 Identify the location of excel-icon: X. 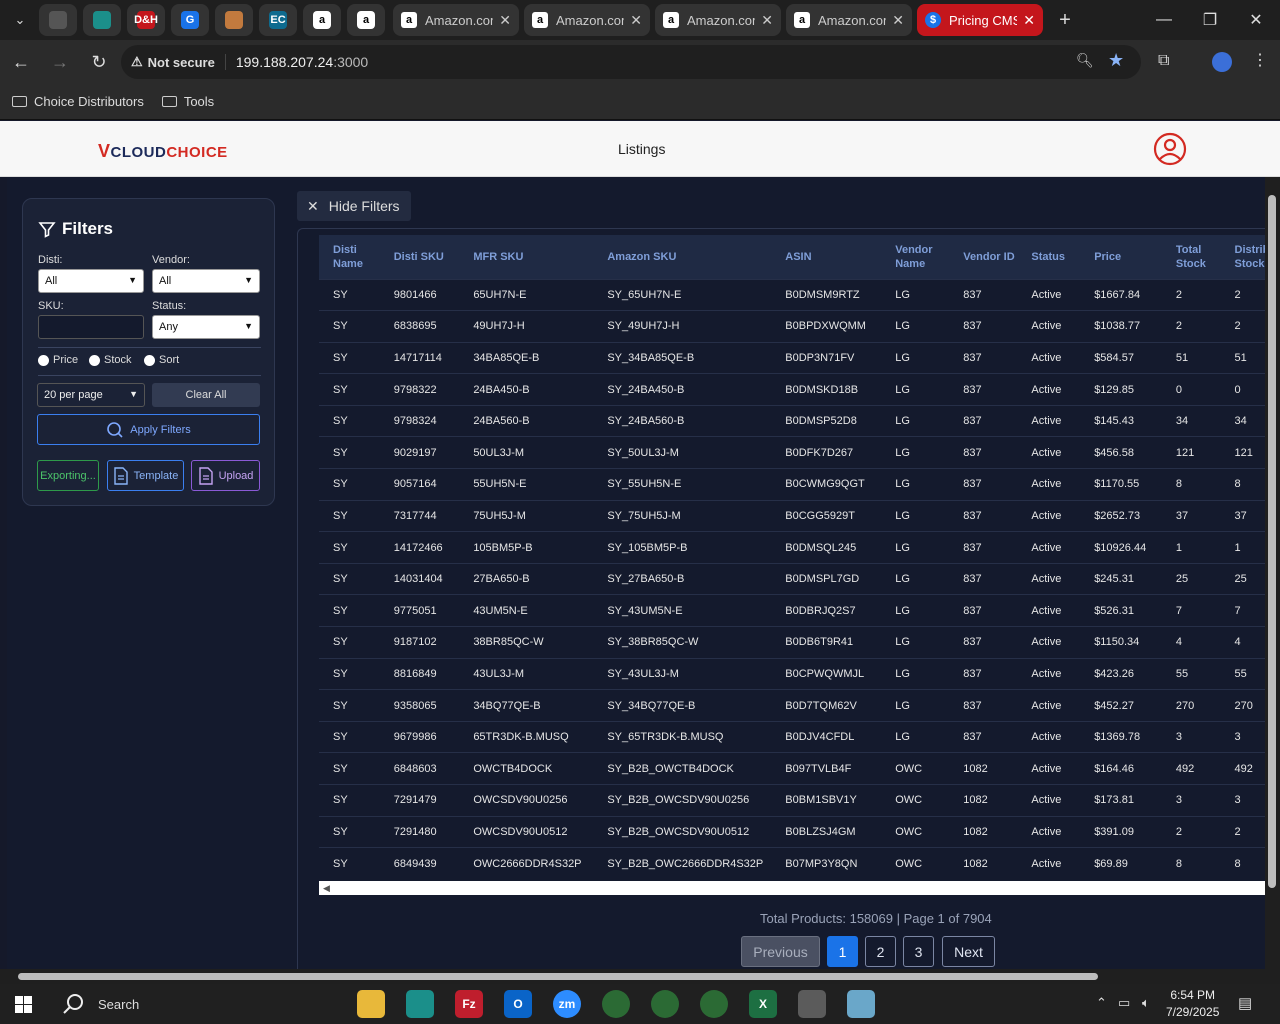
(763, 1004).